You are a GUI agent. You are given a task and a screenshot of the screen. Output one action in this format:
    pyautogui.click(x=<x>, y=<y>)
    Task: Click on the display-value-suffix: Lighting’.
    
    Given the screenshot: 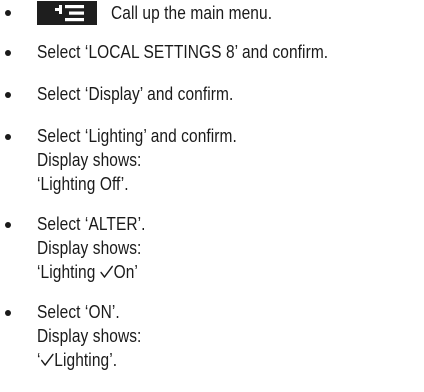 What is the action you would take?
    pyautogui.click(x=86, y=360)
    